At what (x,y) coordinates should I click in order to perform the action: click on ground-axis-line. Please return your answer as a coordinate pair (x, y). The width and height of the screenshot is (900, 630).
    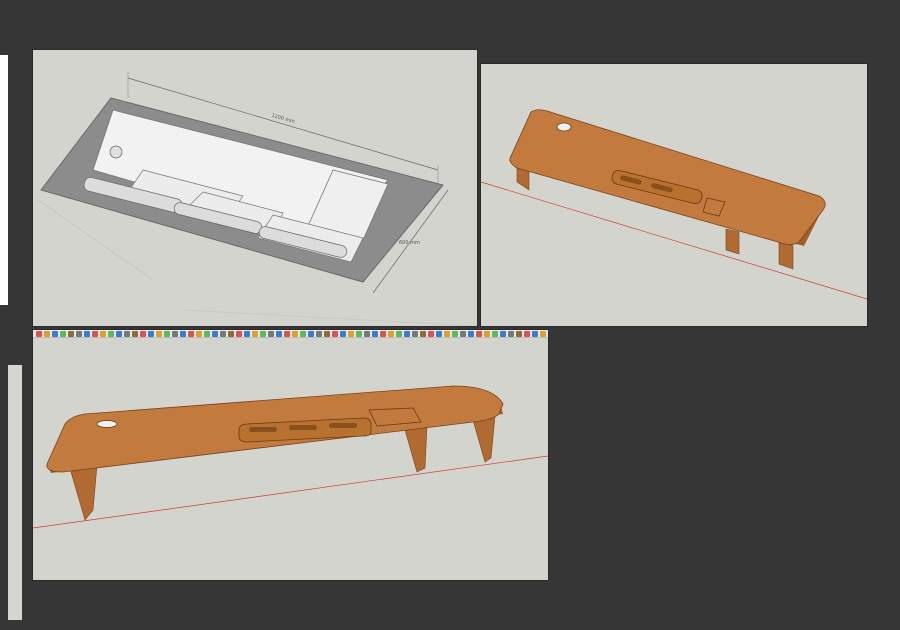
    Looking at the image, I should click on (290, 492).